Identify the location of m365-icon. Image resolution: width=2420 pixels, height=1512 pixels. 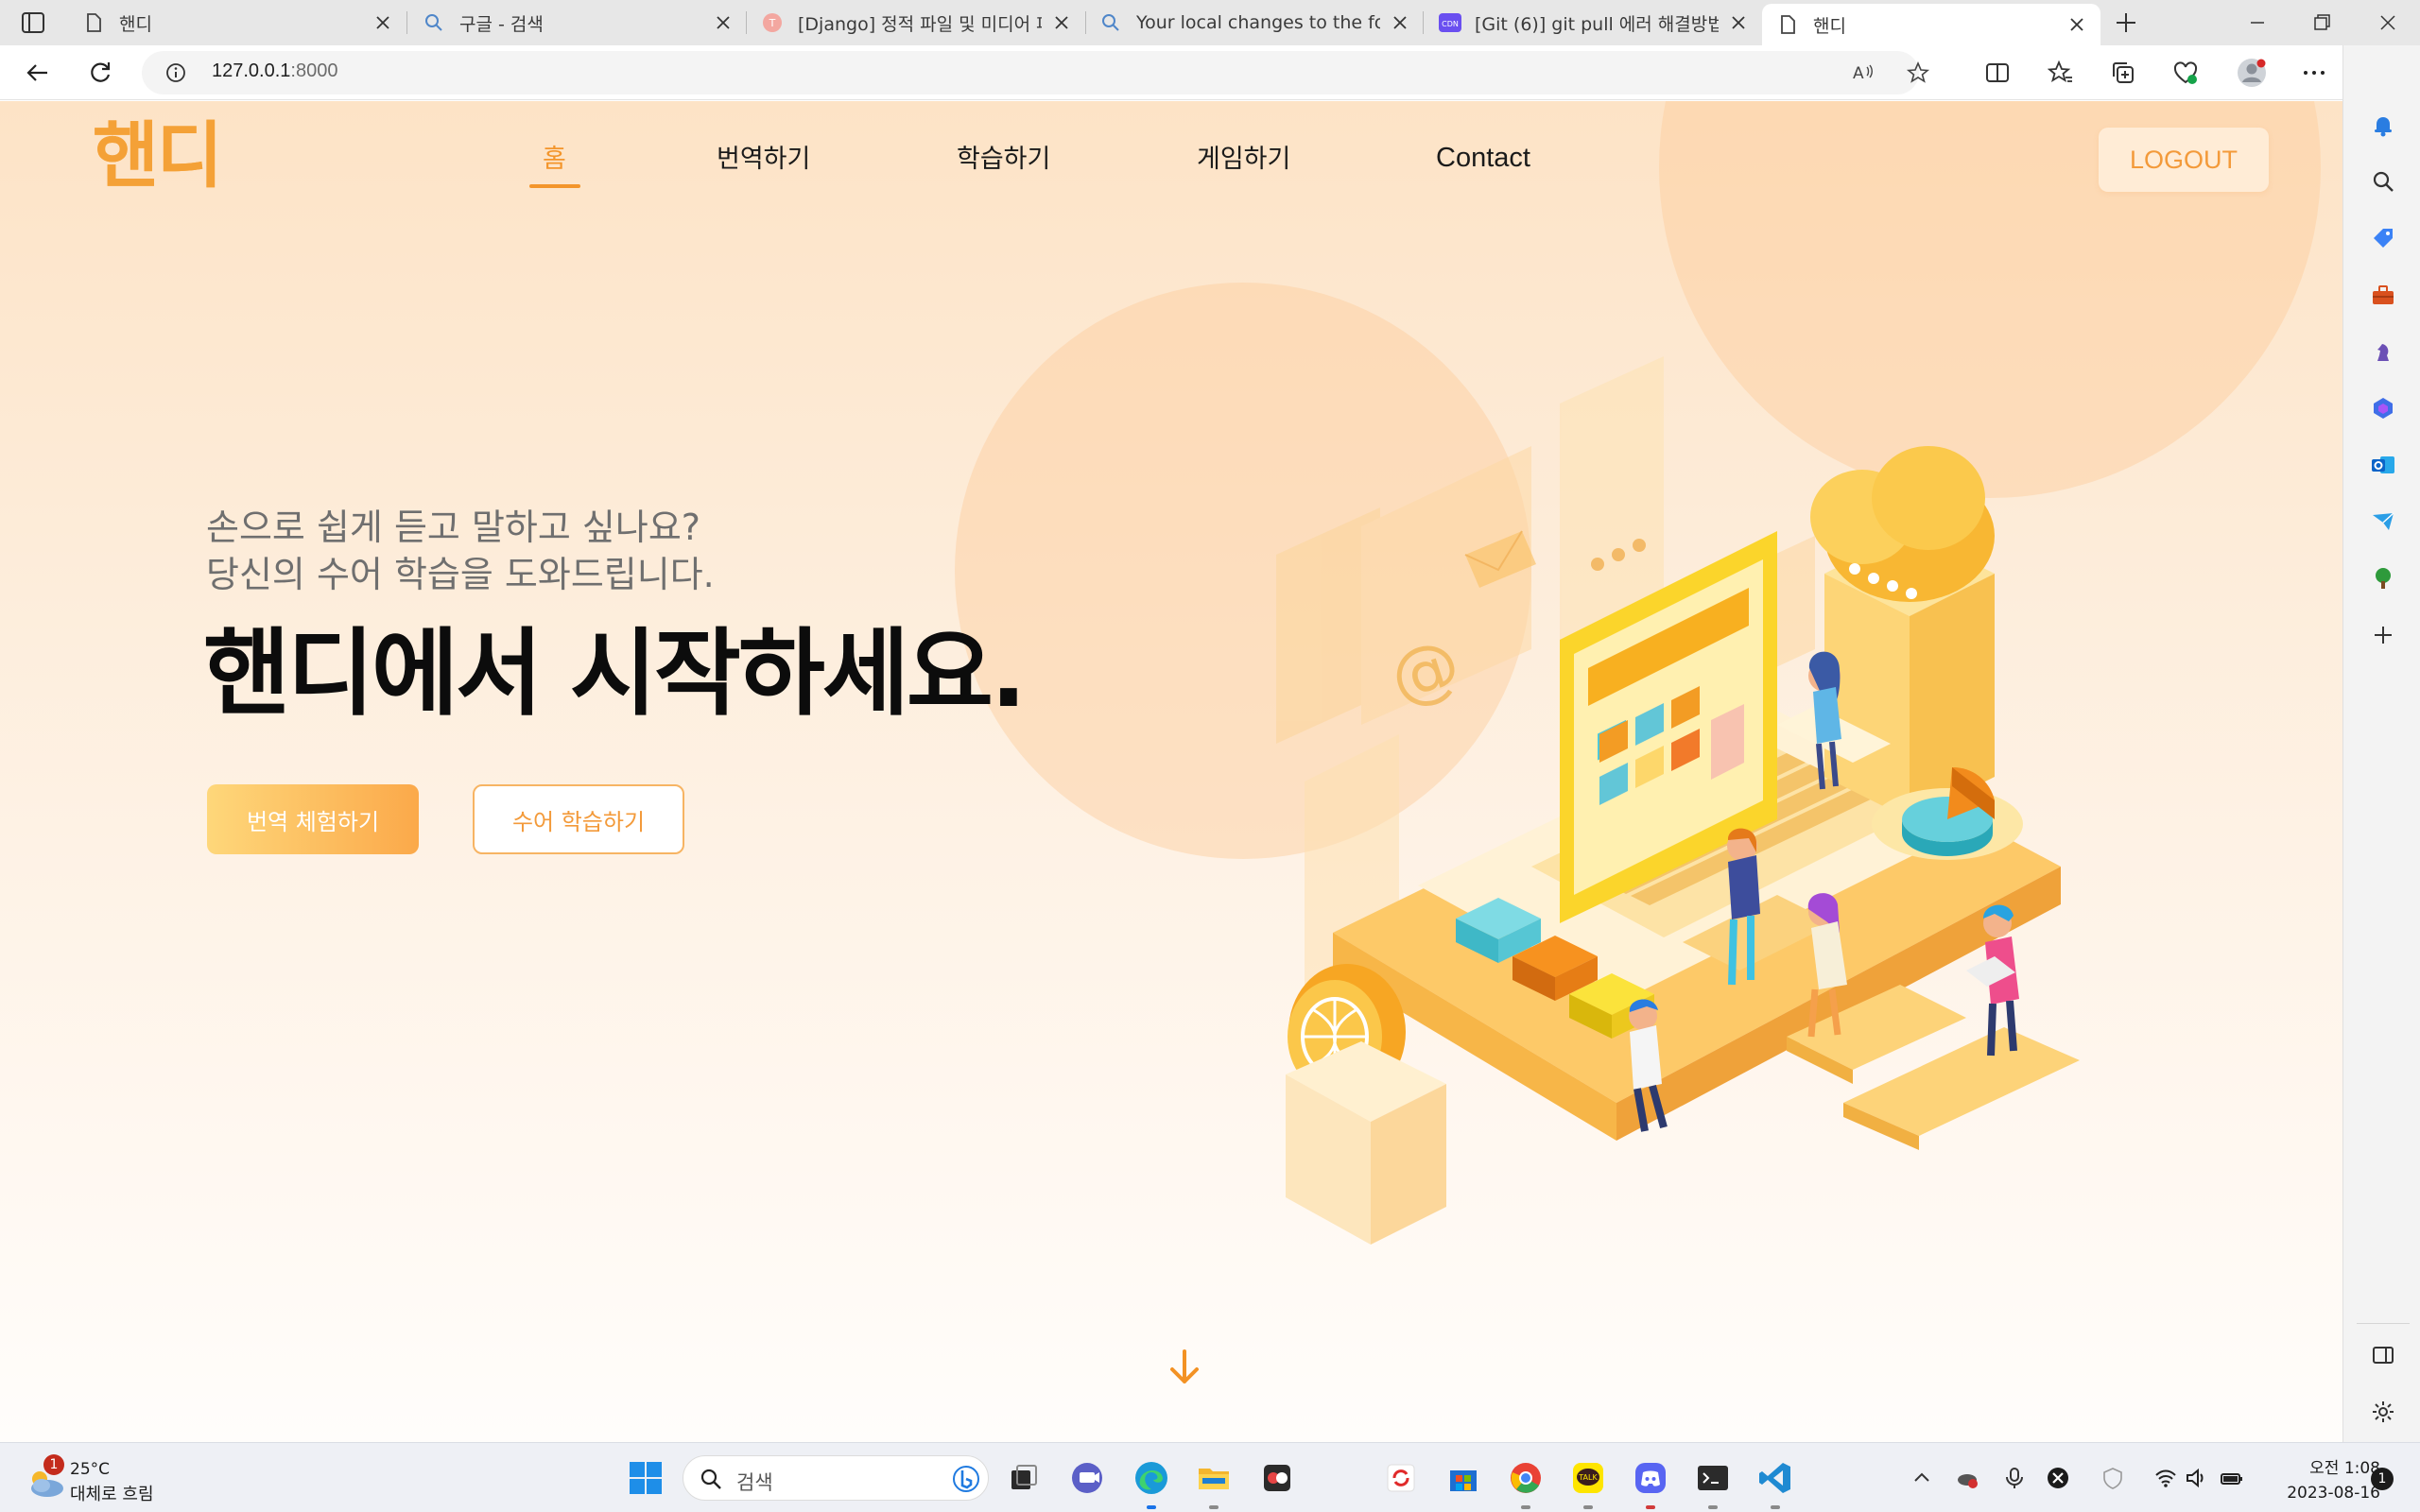
(2383, 408).